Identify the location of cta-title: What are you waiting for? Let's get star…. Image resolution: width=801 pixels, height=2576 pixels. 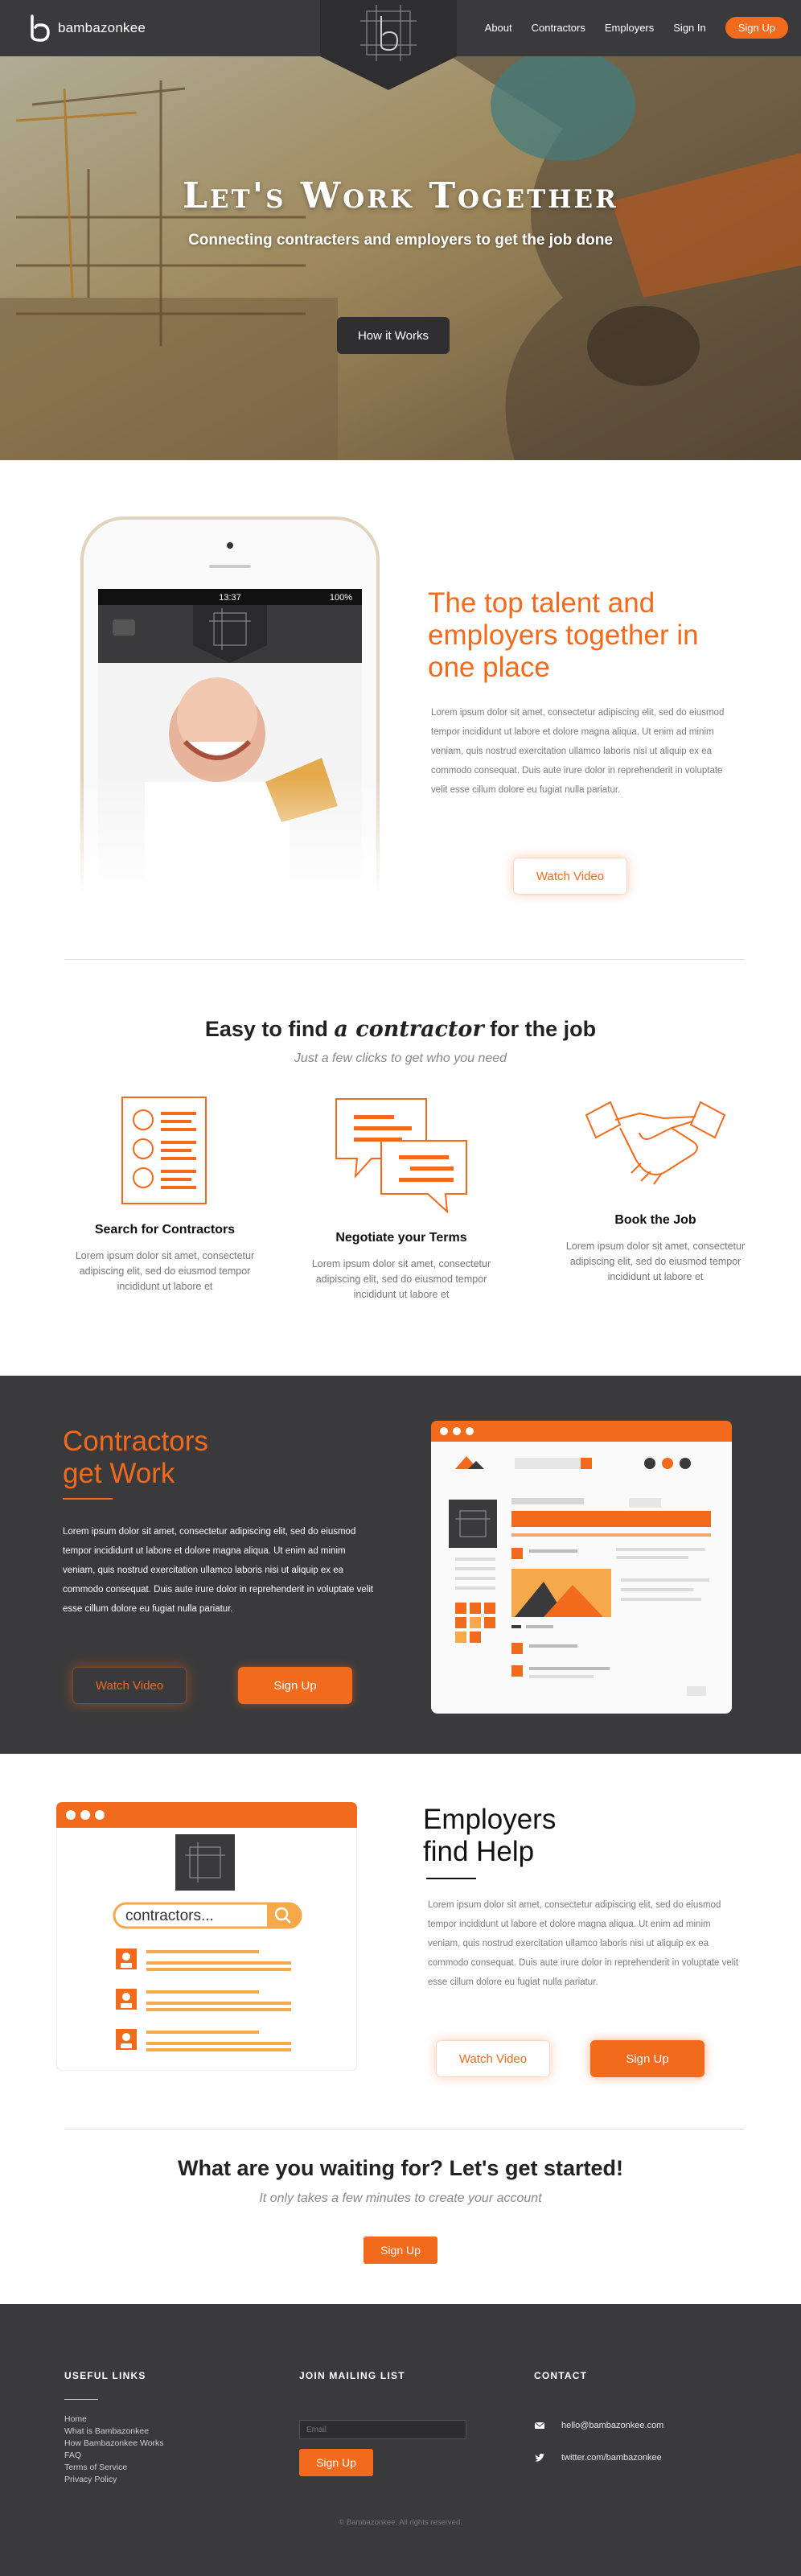
(400, 2168).